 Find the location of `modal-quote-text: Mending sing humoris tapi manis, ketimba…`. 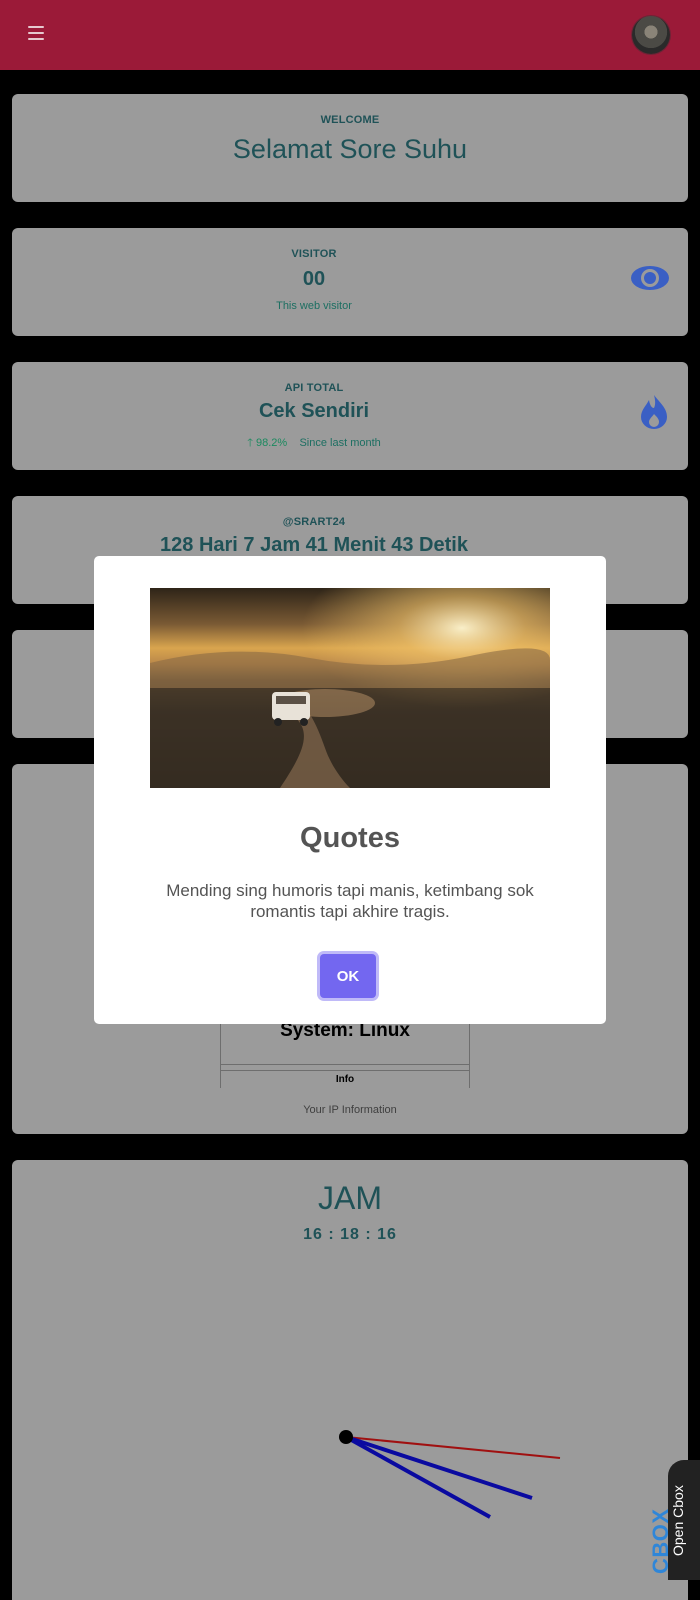

modal-quote-text: Mending sing humoris tapi manis, ketimba… is located at coordinates (350, 901).